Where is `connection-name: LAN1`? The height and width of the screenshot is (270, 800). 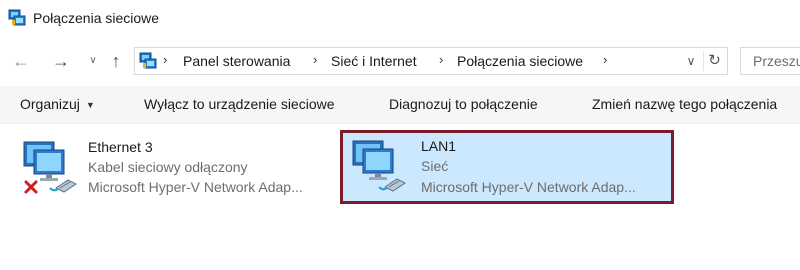
connection-name: LAN1 is located at coordinates (439, 146).